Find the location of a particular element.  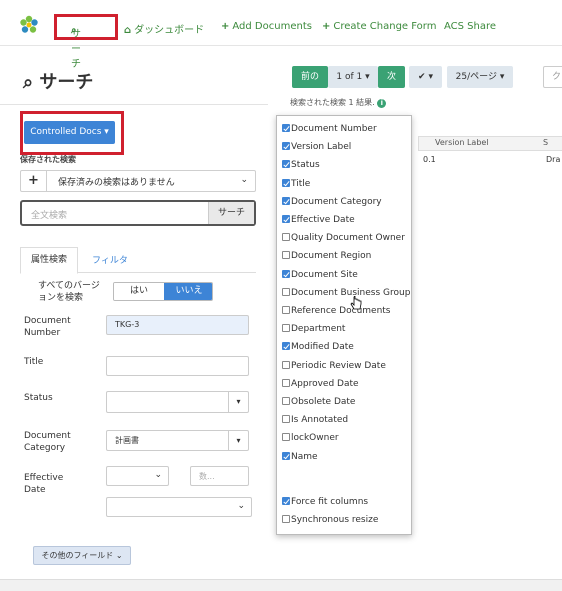

column-option-label: Document Site is located at coordinates (324, 274).